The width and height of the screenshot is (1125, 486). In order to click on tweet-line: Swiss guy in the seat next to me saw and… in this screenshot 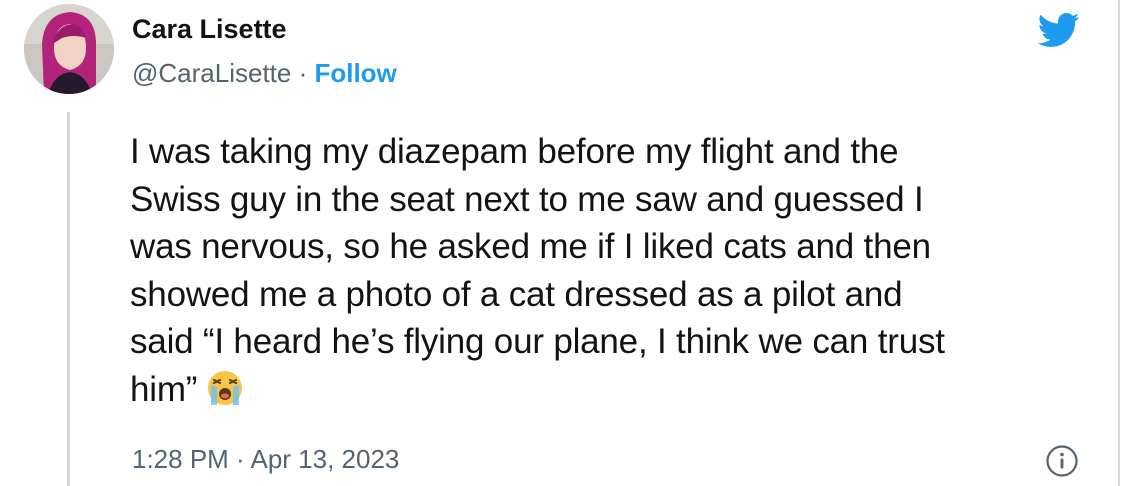, I will do `click(527, 199)`.